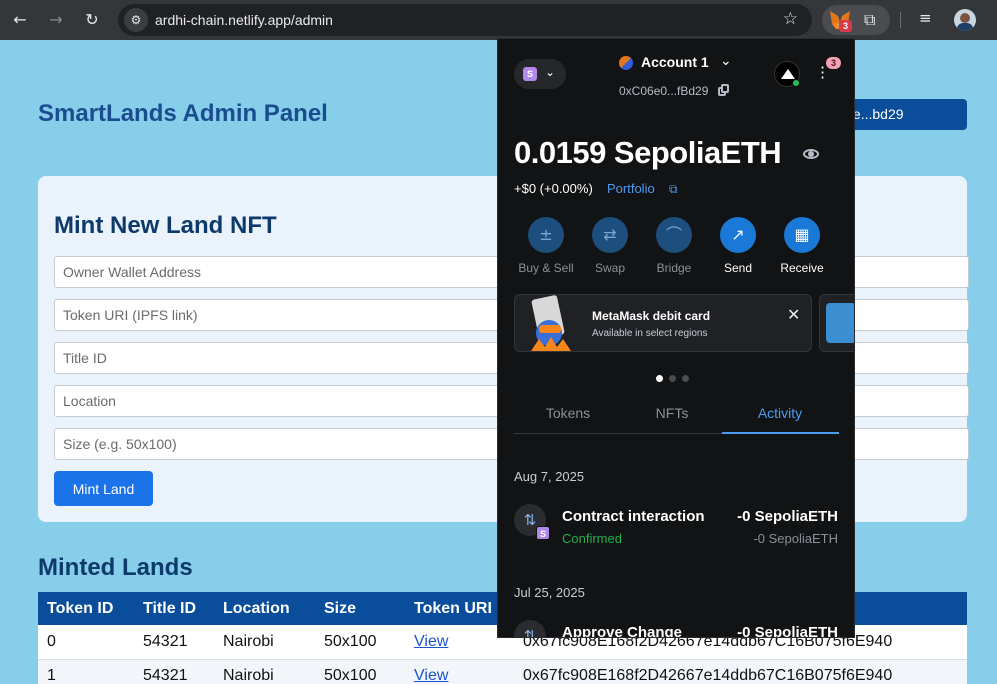 Image resolution: width=997 pixels, height=684 pixels. I want to click on external-link-icon: ⧉, so click(673, 189).